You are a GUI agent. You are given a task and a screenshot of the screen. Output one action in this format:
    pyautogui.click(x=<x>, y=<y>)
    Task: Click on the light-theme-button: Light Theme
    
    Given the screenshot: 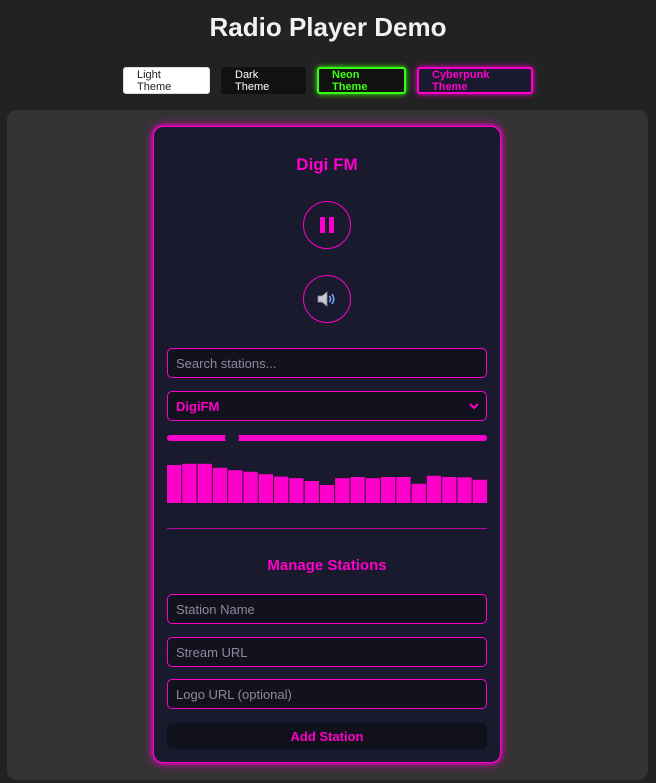 What is the action you would take?
    pyautogui.click(x=166, y=80)
    